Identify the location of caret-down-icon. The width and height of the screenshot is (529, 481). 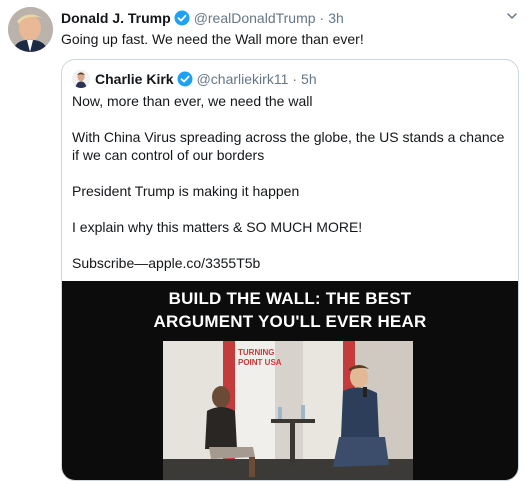
(512, 16).